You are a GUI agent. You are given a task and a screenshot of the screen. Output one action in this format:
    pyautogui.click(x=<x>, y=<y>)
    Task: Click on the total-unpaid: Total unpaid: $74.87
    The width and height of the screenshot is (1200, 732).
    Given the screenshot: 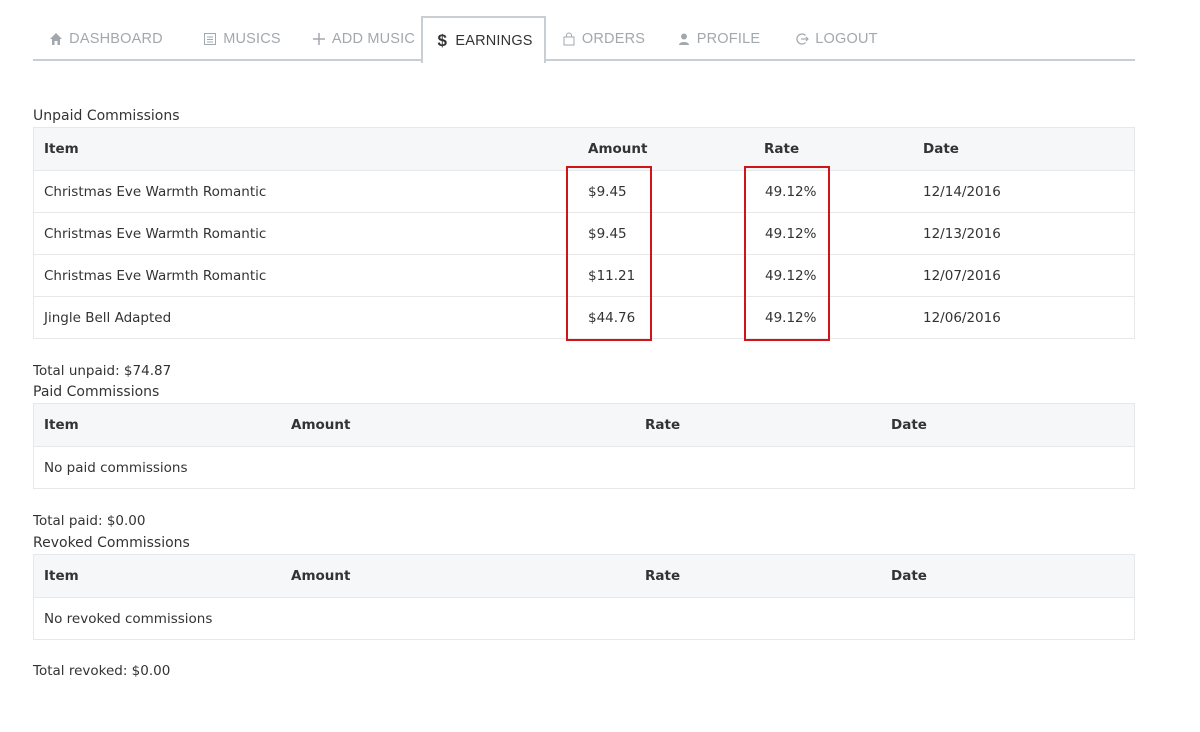 What is the action you would take?
    pyautogui.click(x=102, y=371)
    